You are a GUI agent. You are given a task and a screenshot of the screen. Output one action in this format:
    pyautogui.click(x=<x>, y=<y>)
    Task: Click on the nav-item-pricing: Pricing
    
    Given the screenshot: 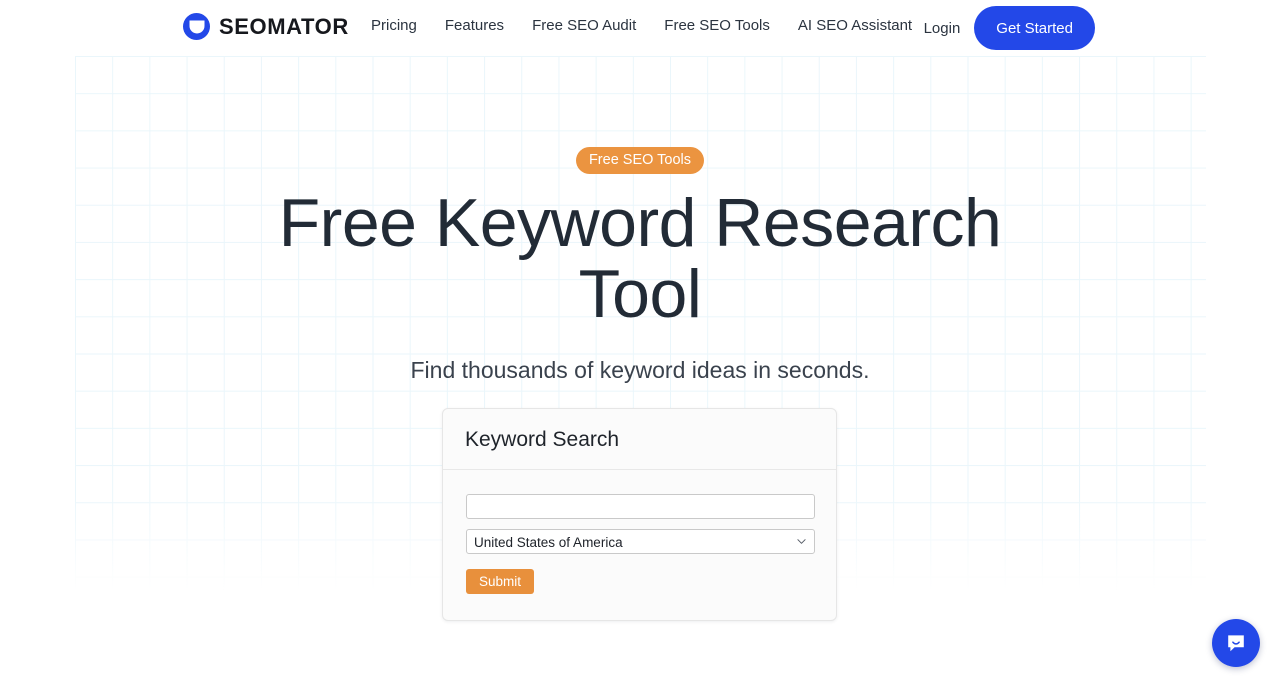 What is the action you would take?
    pyautogui.click(x=394, y=25)
    